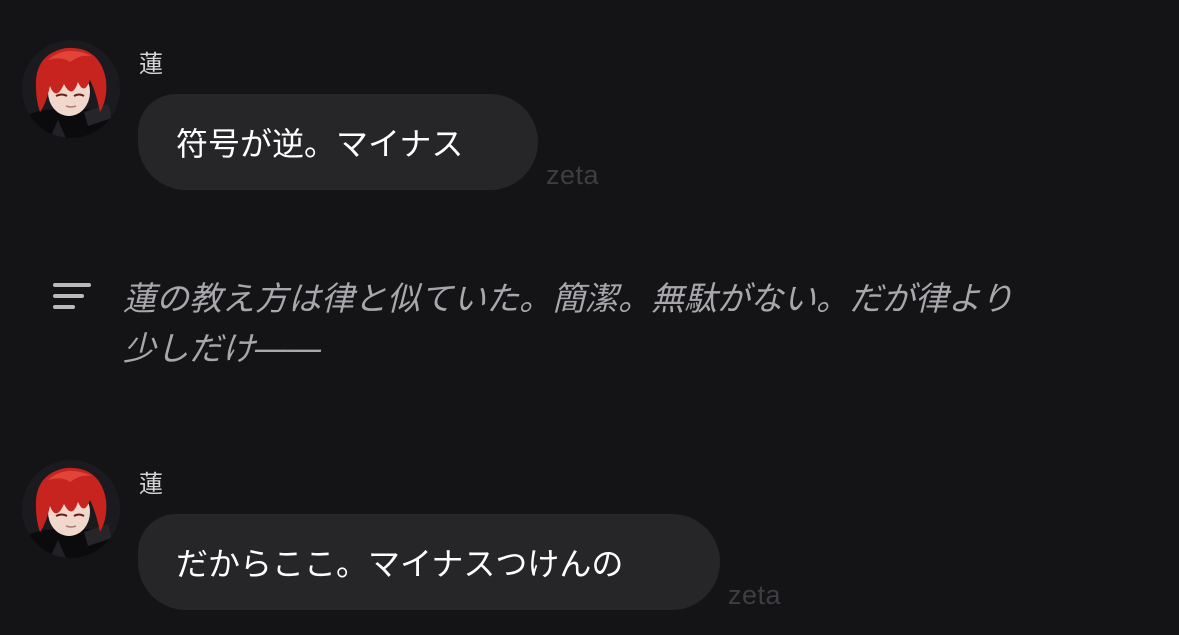  I want to click on narration-text: 蓮の教え方は律と似ていた。簡潔。無駄がない。だが律より 少しだけ――, so click(568, 323).